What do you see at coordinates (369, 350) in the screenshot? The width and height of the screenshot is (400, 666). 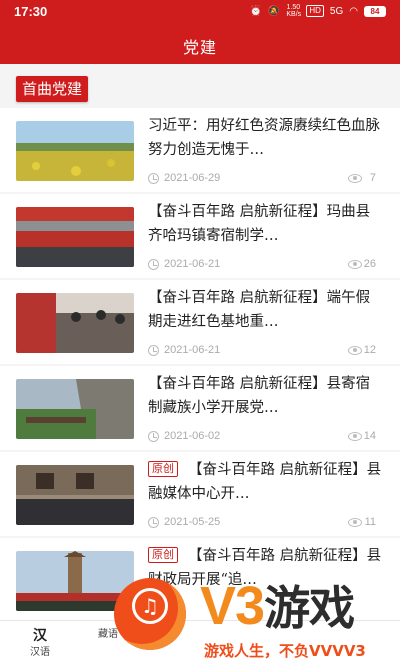 I see `view-count: 12` at bounding box center [369, 350].